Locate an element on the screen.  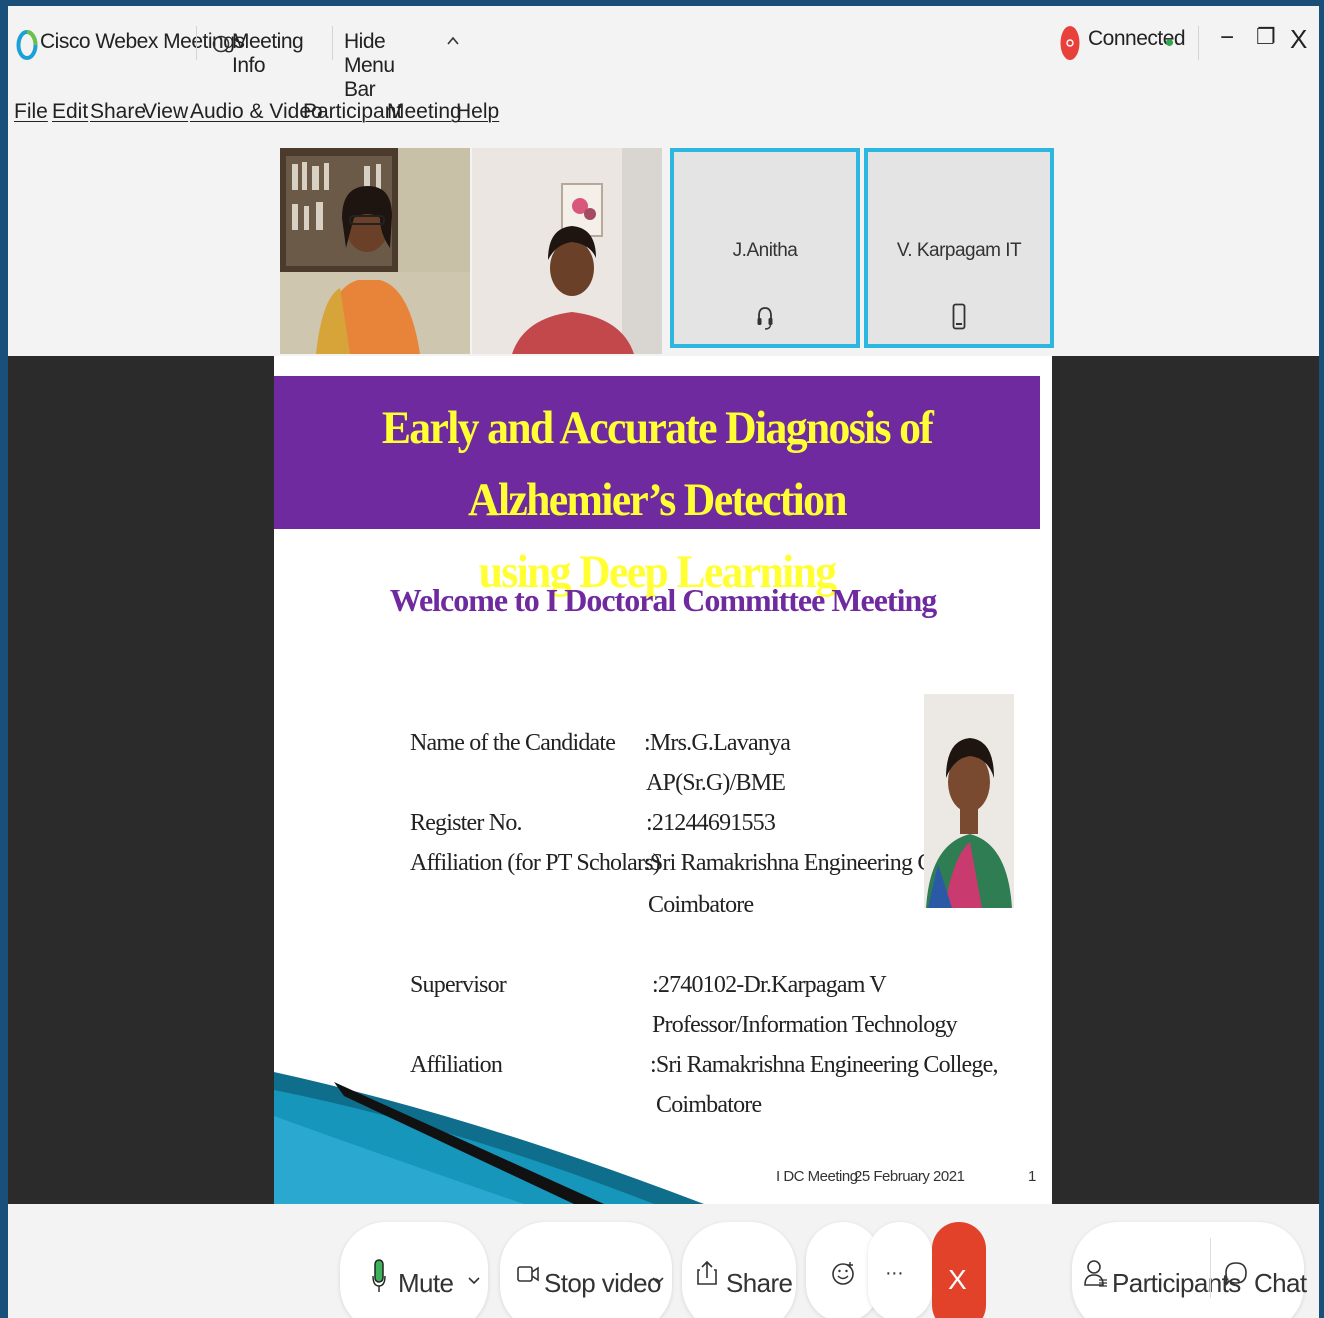
menu-share: Share is located at coordinates (118, 112).